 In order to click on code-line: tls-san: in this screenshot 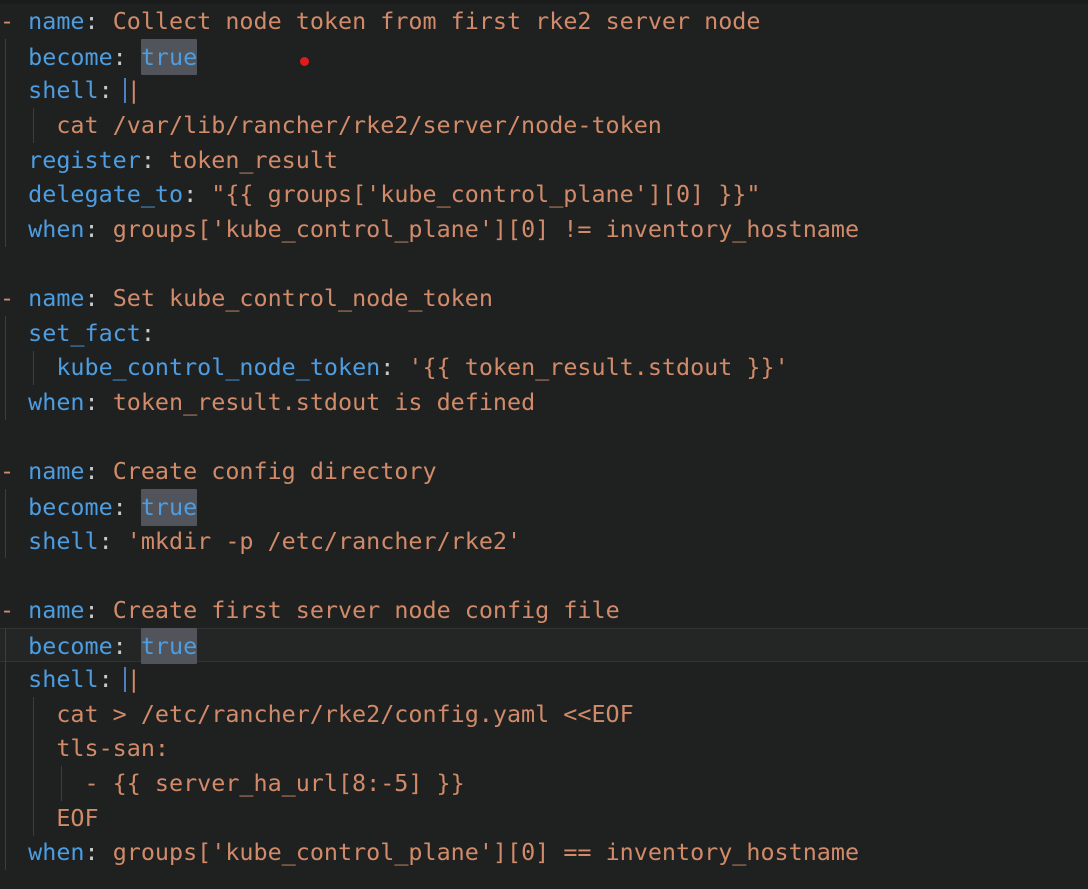, I will do `click(544, 748)`.